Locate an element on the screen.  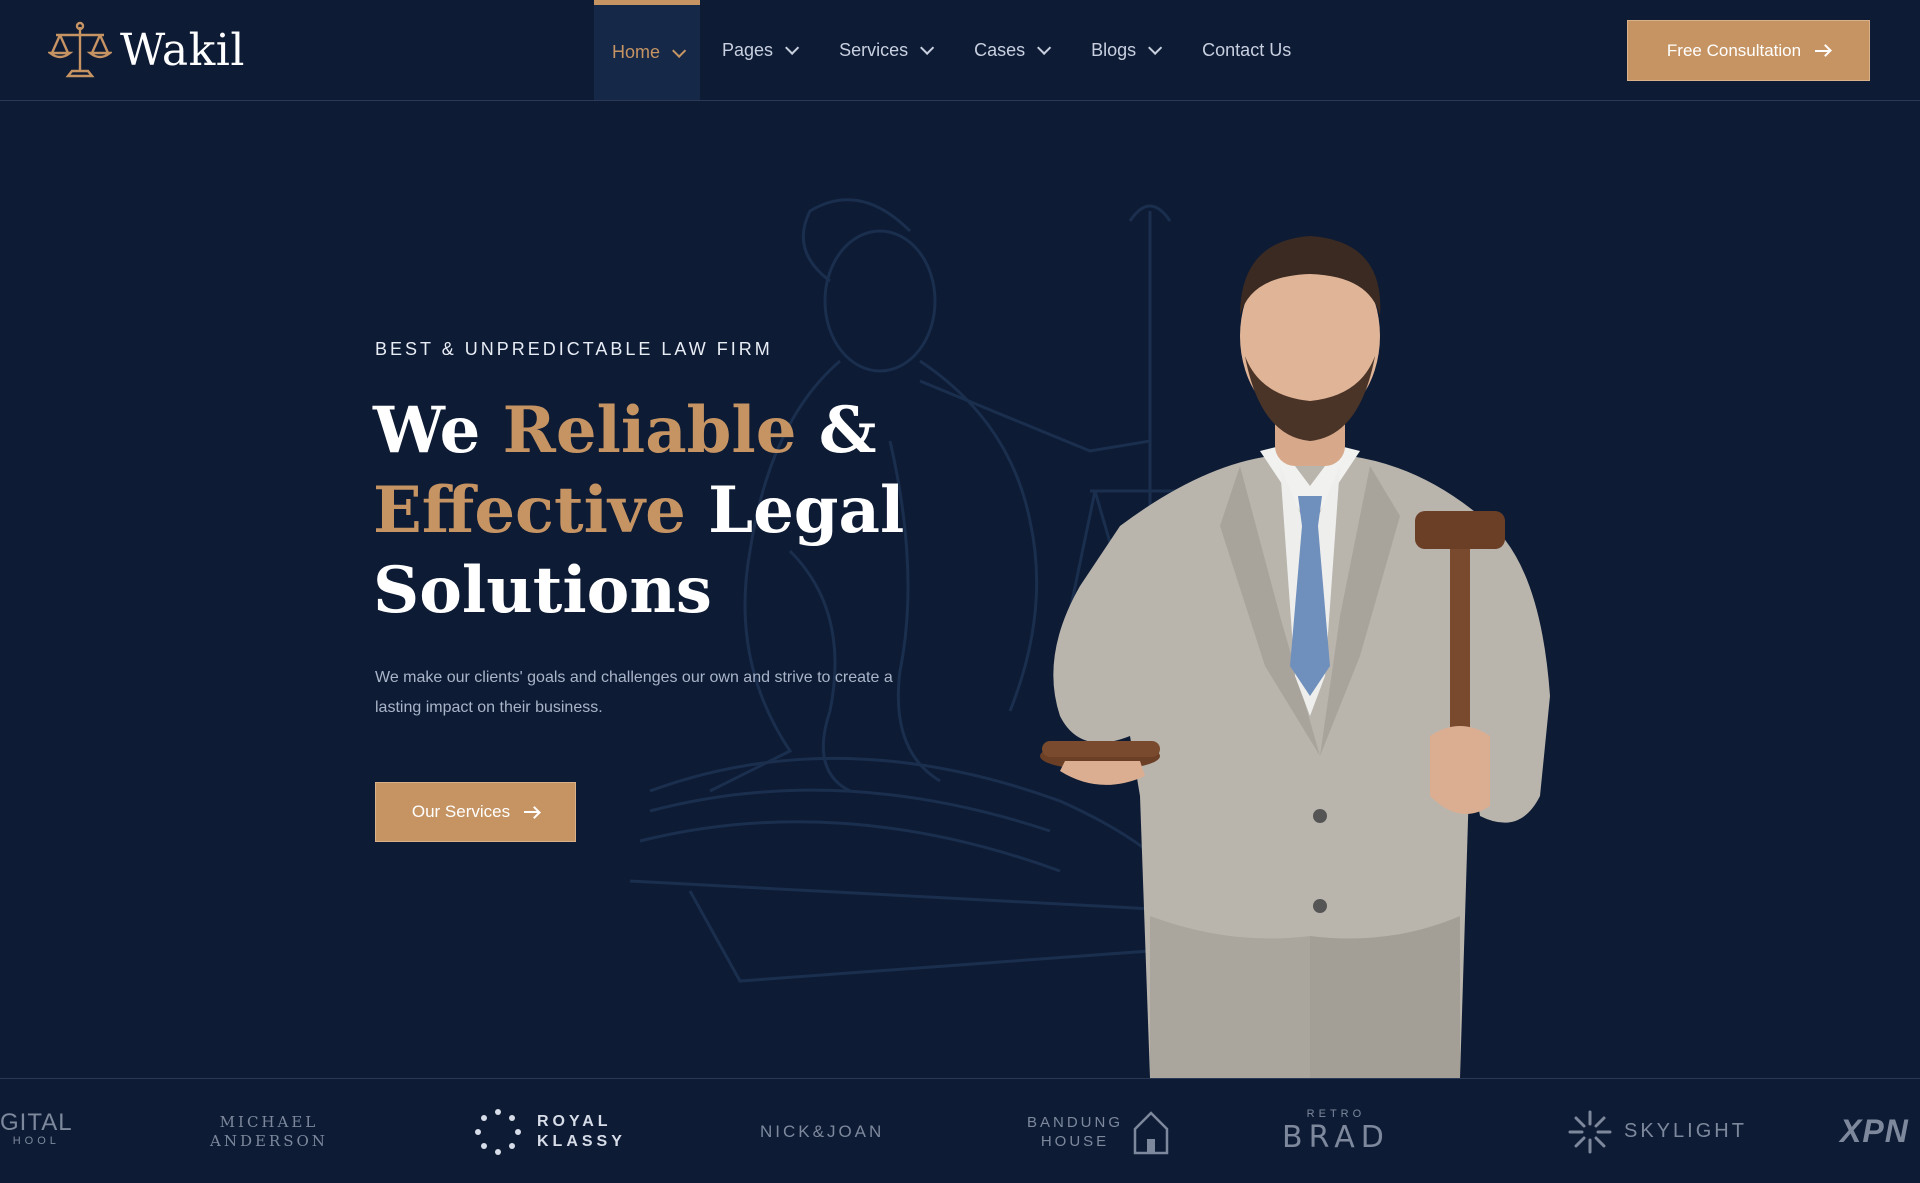
button-label: Our Services is located at coordinates (461, 811).